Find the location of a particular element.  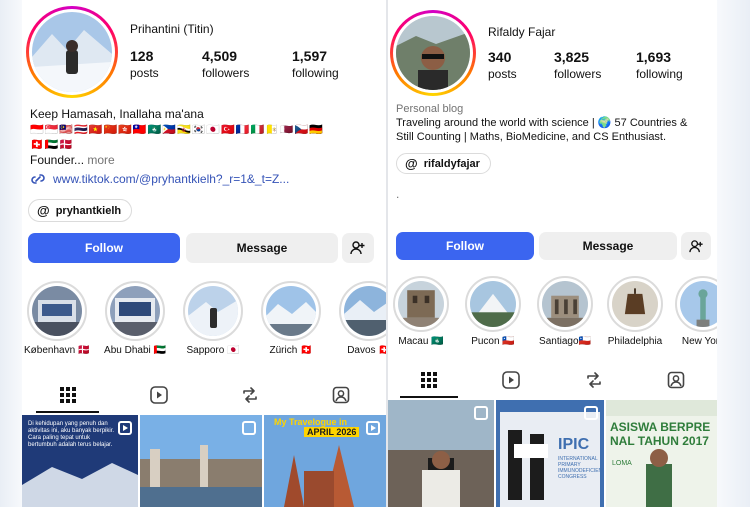

post-thumbnail: ASISWA BERPRE NAL TAHUN 2017 LOMA is located at coordinates (661, 453).